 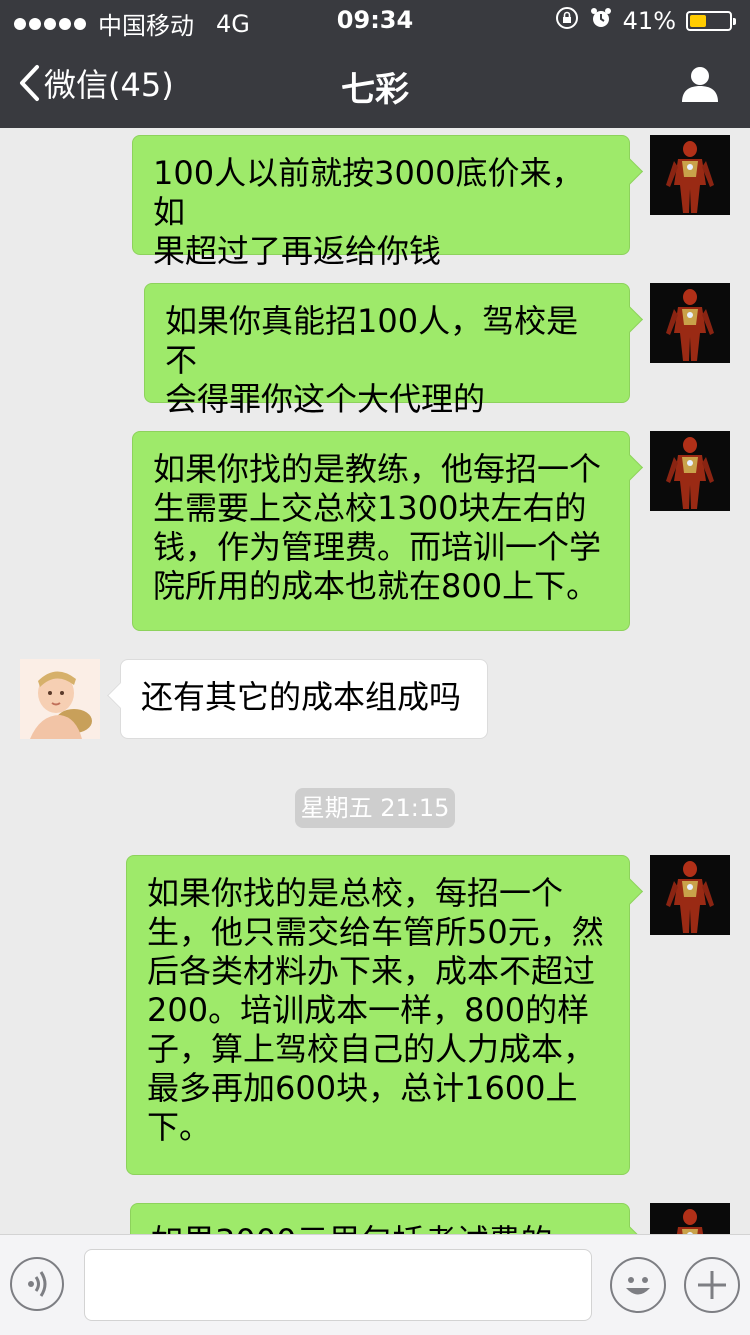 I want to click on message-bubble: 100人以前就按3000底价来，如 果超过了再返给你钱, so click(x=381, y=202).